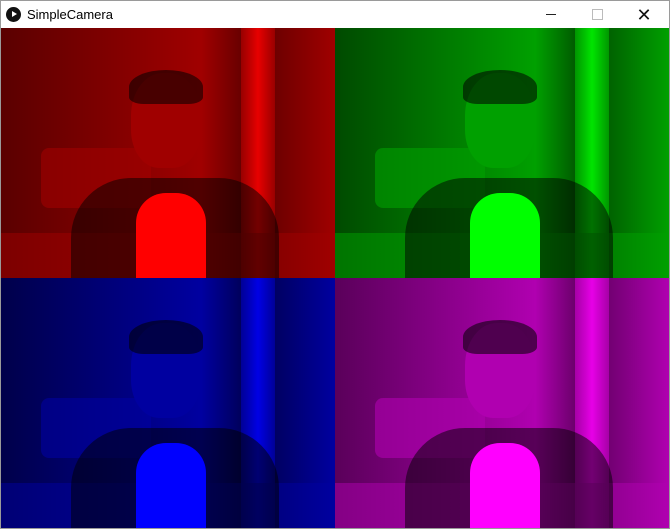  I want to click on maximize-icon, so click(597, 14).